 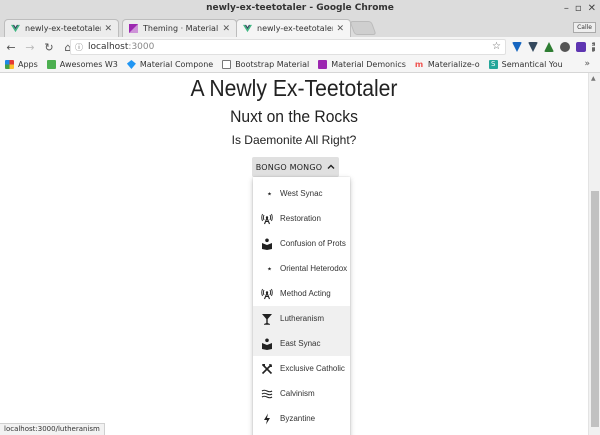 What do you see at coordinates (294, 140) in the screenshot?
I see `page-question: Is Daemonite All Right?` at bounding box center [294, 140].